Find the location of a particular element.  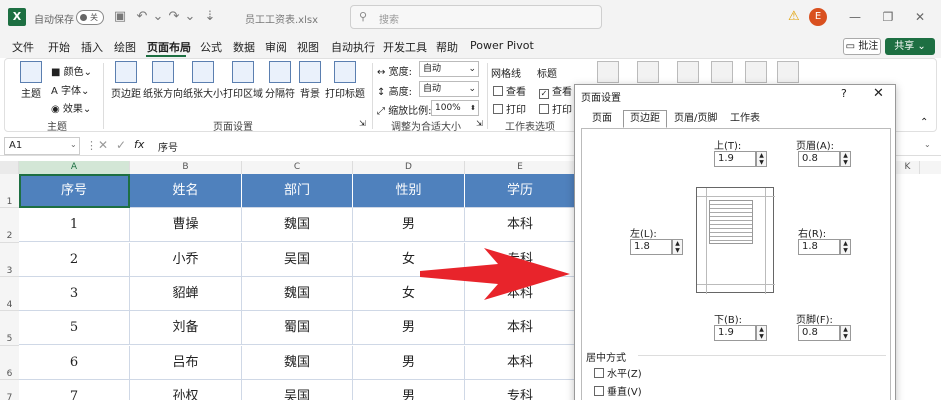

tab-view: 视图 is located at coordinates (308, 47).